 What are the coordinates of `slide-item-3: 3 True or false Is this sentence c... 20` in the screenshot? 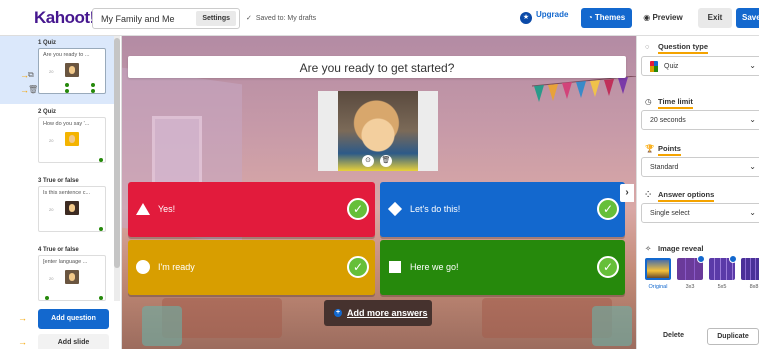 It's located at (57, 208).